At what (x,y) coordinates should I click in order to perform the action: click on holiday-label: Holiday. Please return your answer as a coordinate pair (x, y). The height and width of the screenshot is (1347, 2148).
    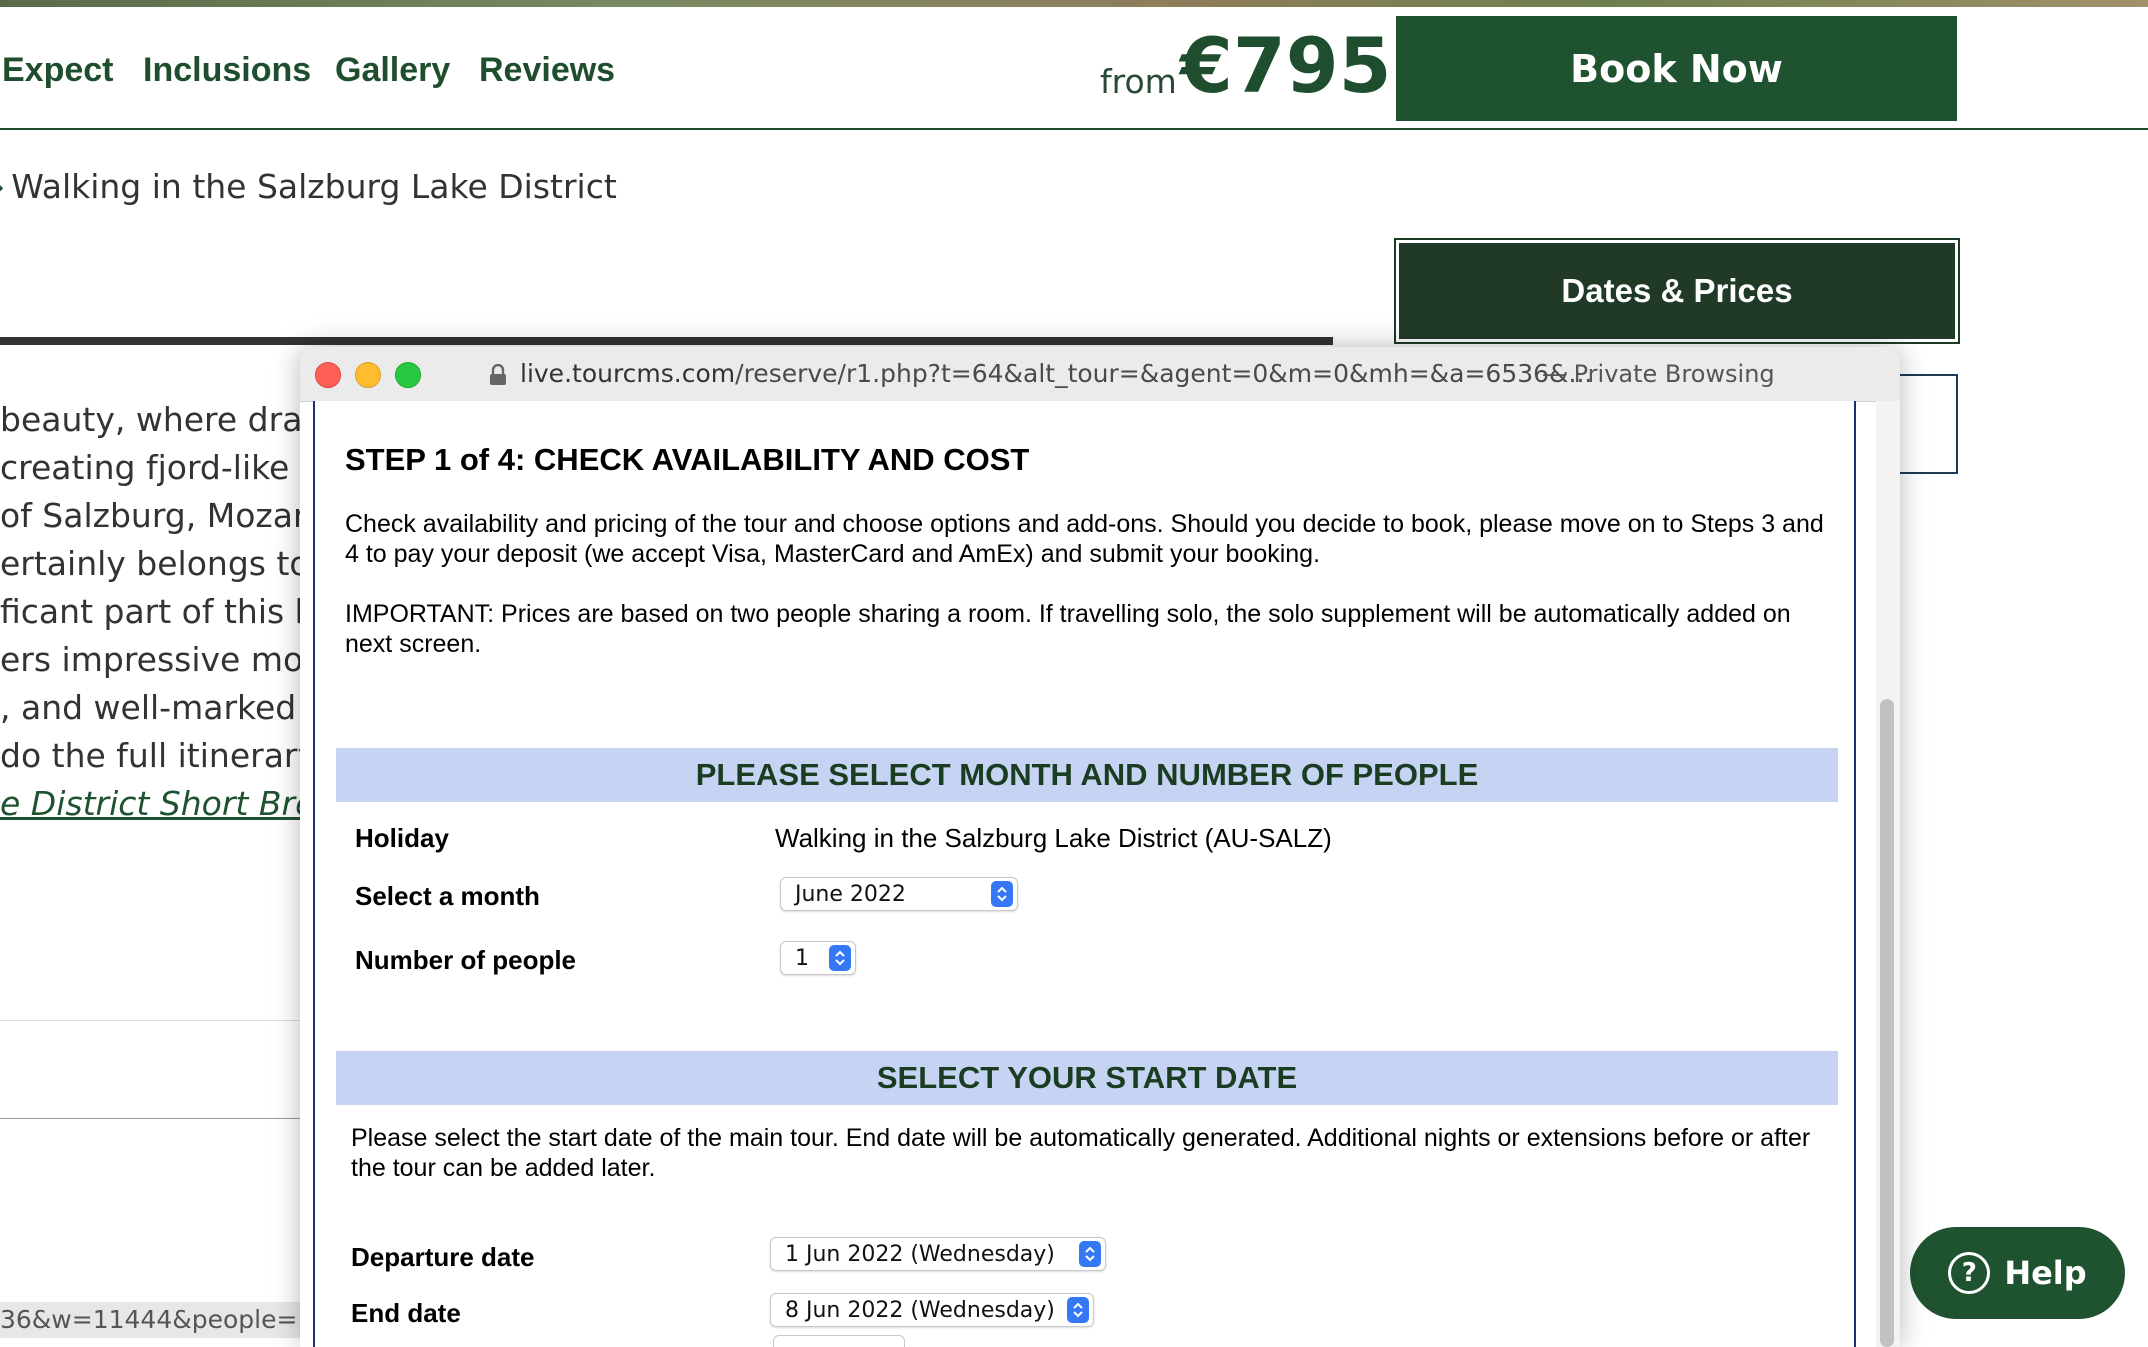
    Looking at the image, I should click on (402, 838).